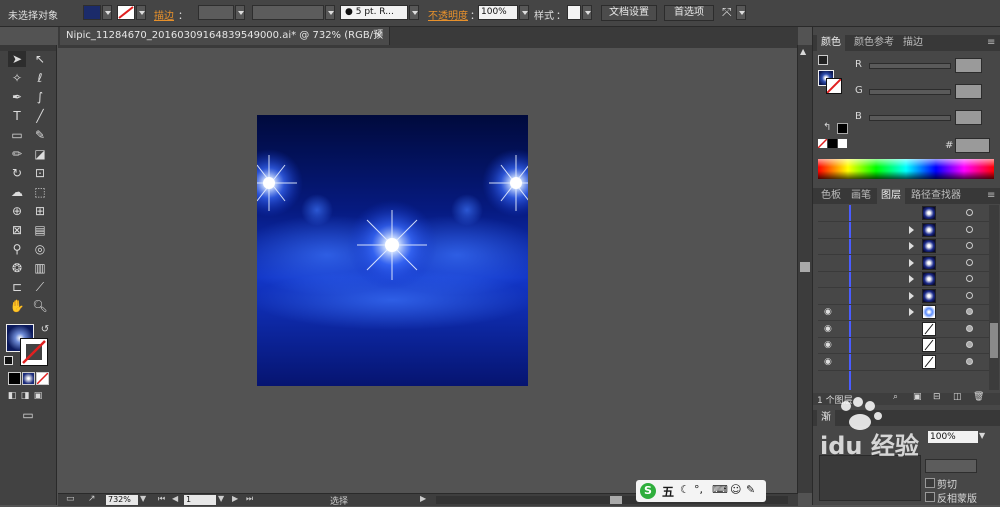  What do you see at coordinates (40, 306) in the screenshot?
I see `zoom-tool-icon: 🔍︎` at bounding box center [40, 306].